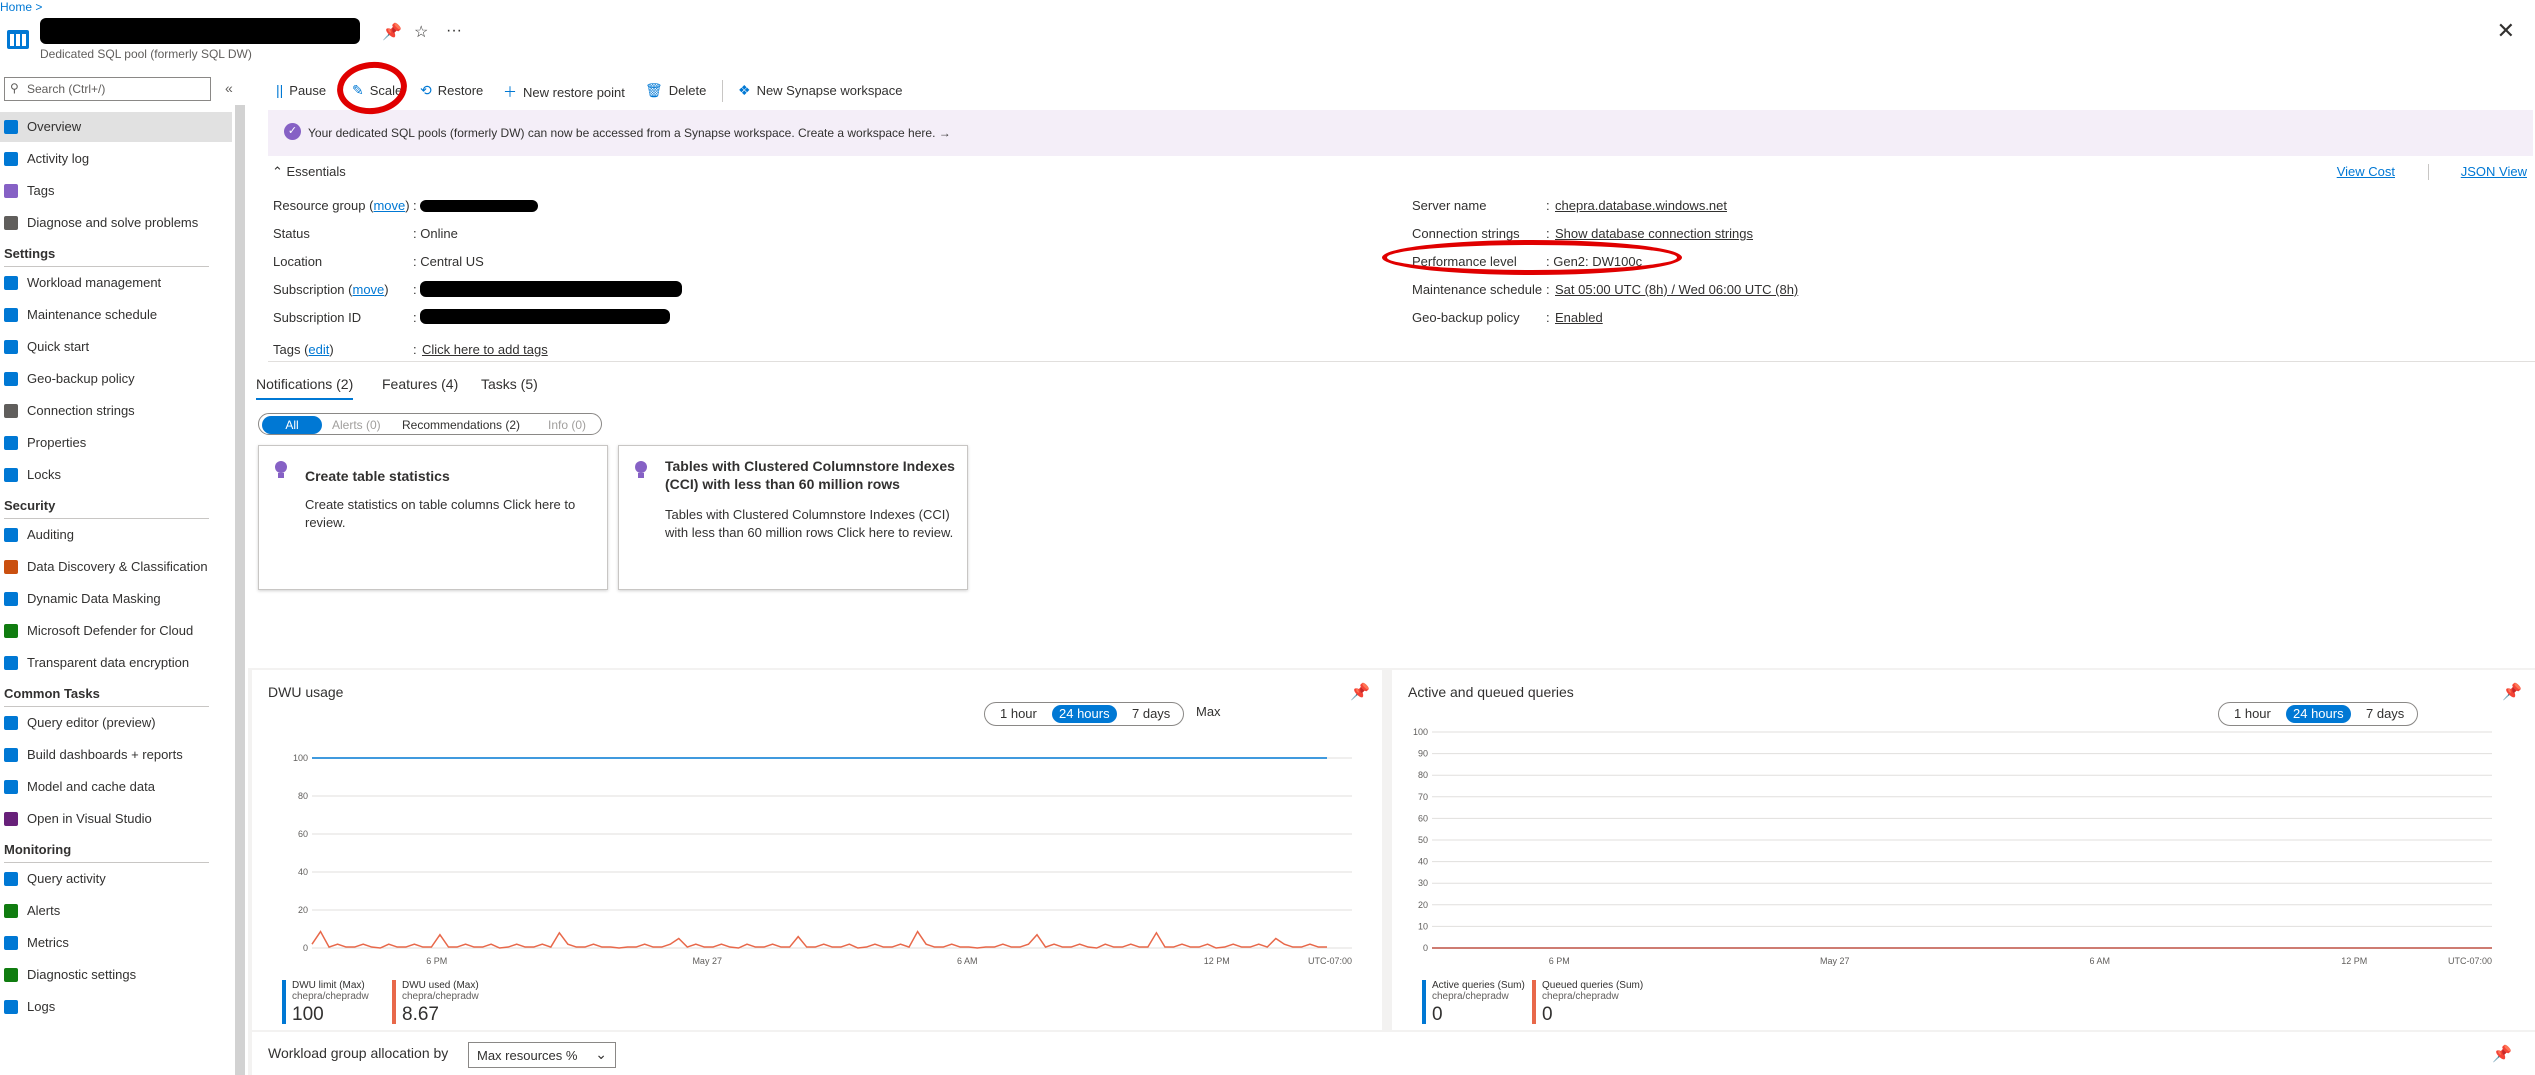  I want to click on sidebar-item-label: Logs, so click(41, 1006).